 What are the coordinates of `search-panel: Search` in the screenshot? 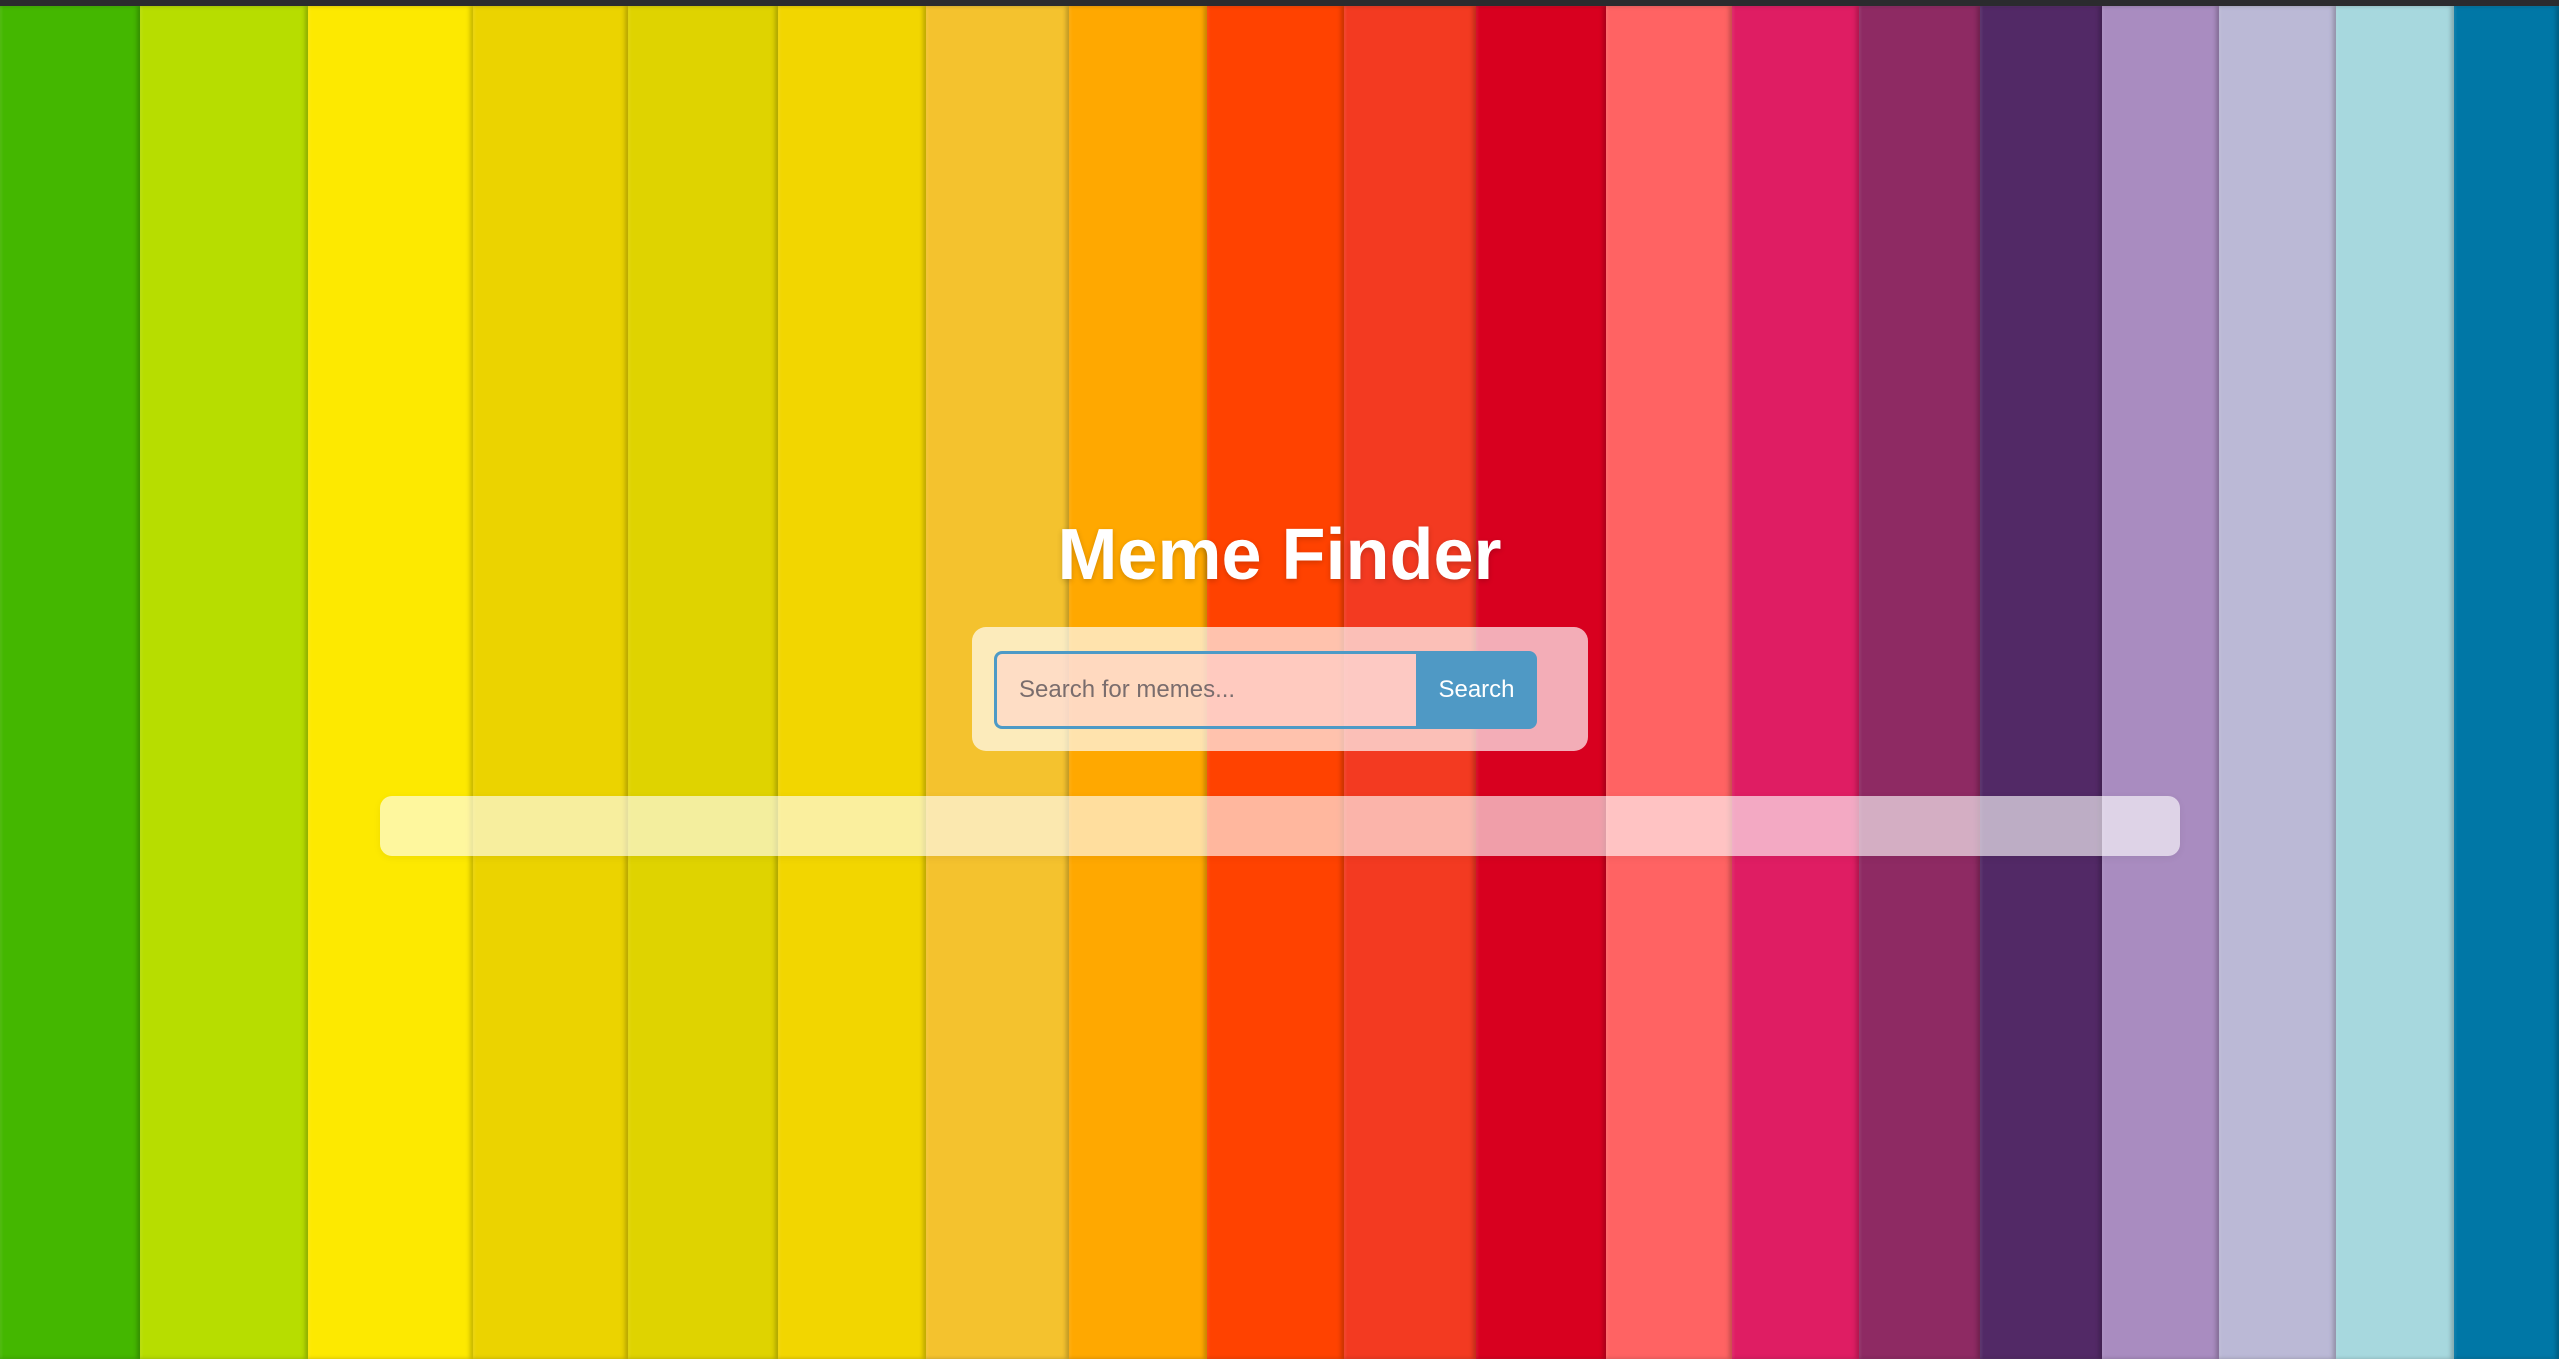 It's located at (1280, 689).